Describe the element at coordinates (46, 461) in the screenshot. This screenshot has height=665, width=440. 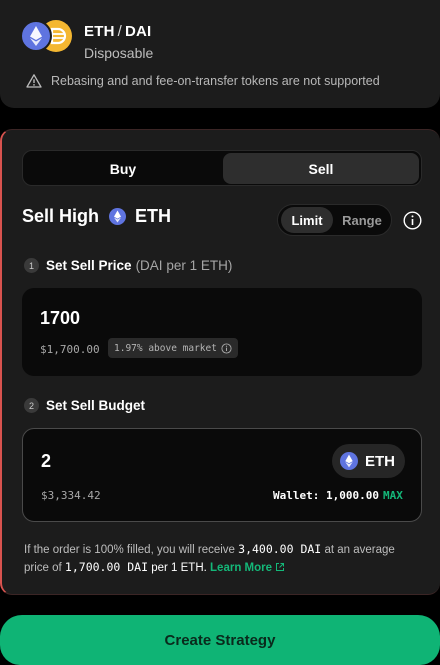
I see `sell-budget-value: 2` at that location.